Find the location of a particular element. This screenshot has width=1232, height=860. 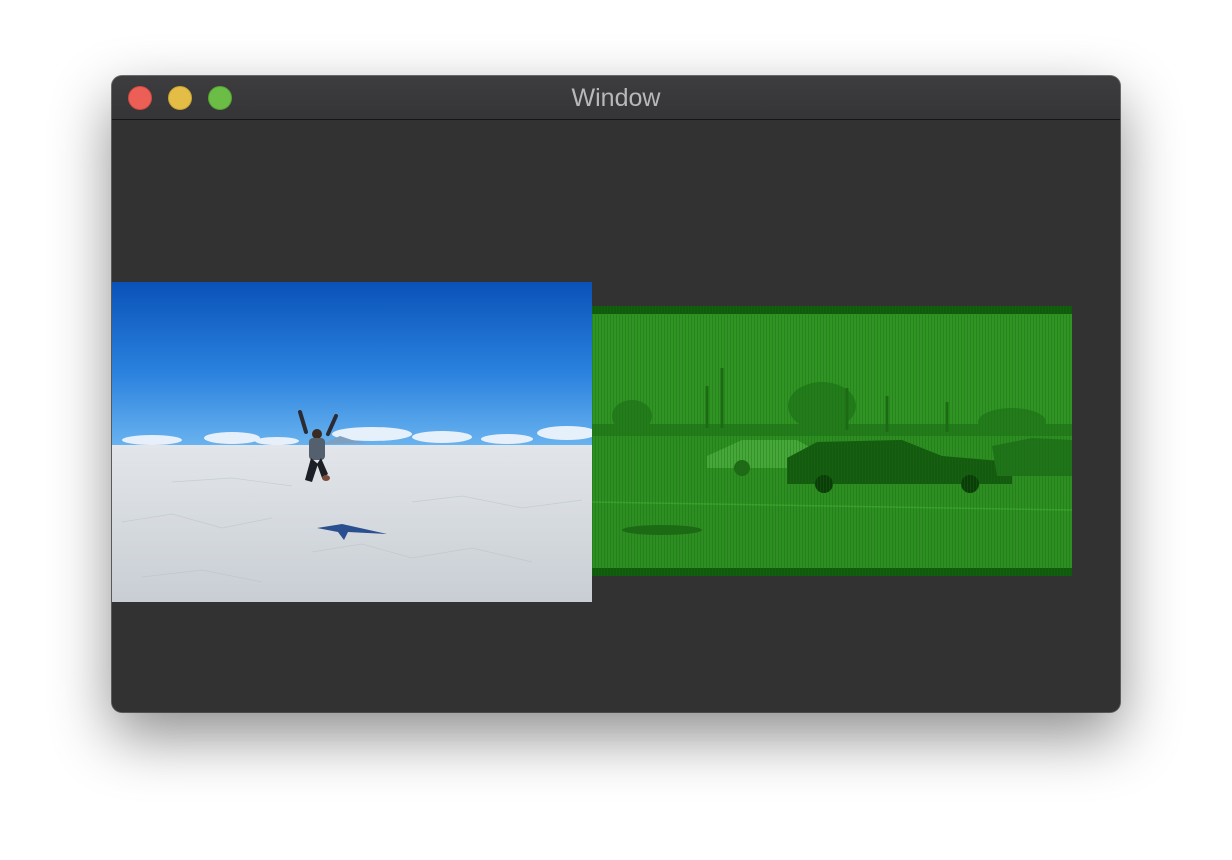

title-bar: Window is located at coordinates (616, 98).